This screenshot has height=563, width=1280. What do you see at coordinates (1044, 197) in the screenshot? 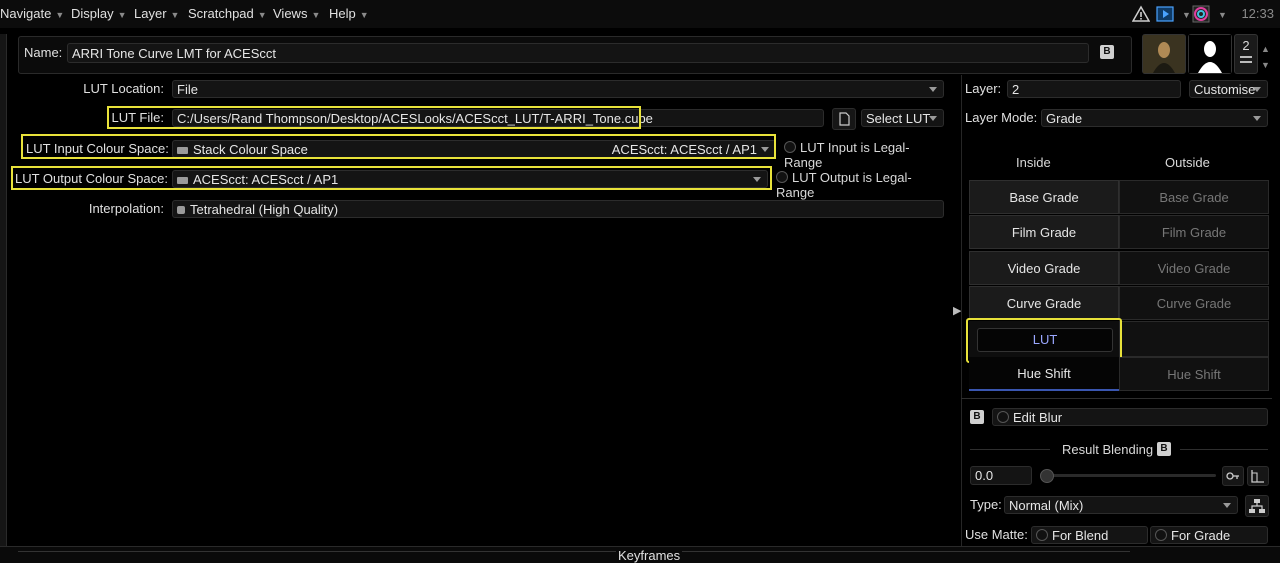
I see `inside-base-grade: Base Grade` at bounding box center [1044, 197].